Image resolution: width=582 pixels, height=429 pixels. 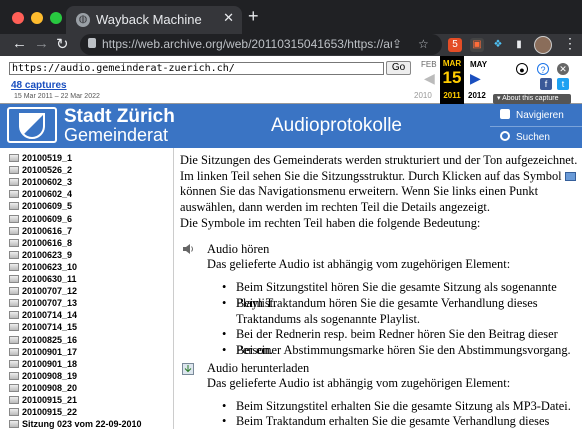 What do you see at coordinates (452, 95) in the screenshot?
I see `current-year: 2011` at bounding box center [452, 95].